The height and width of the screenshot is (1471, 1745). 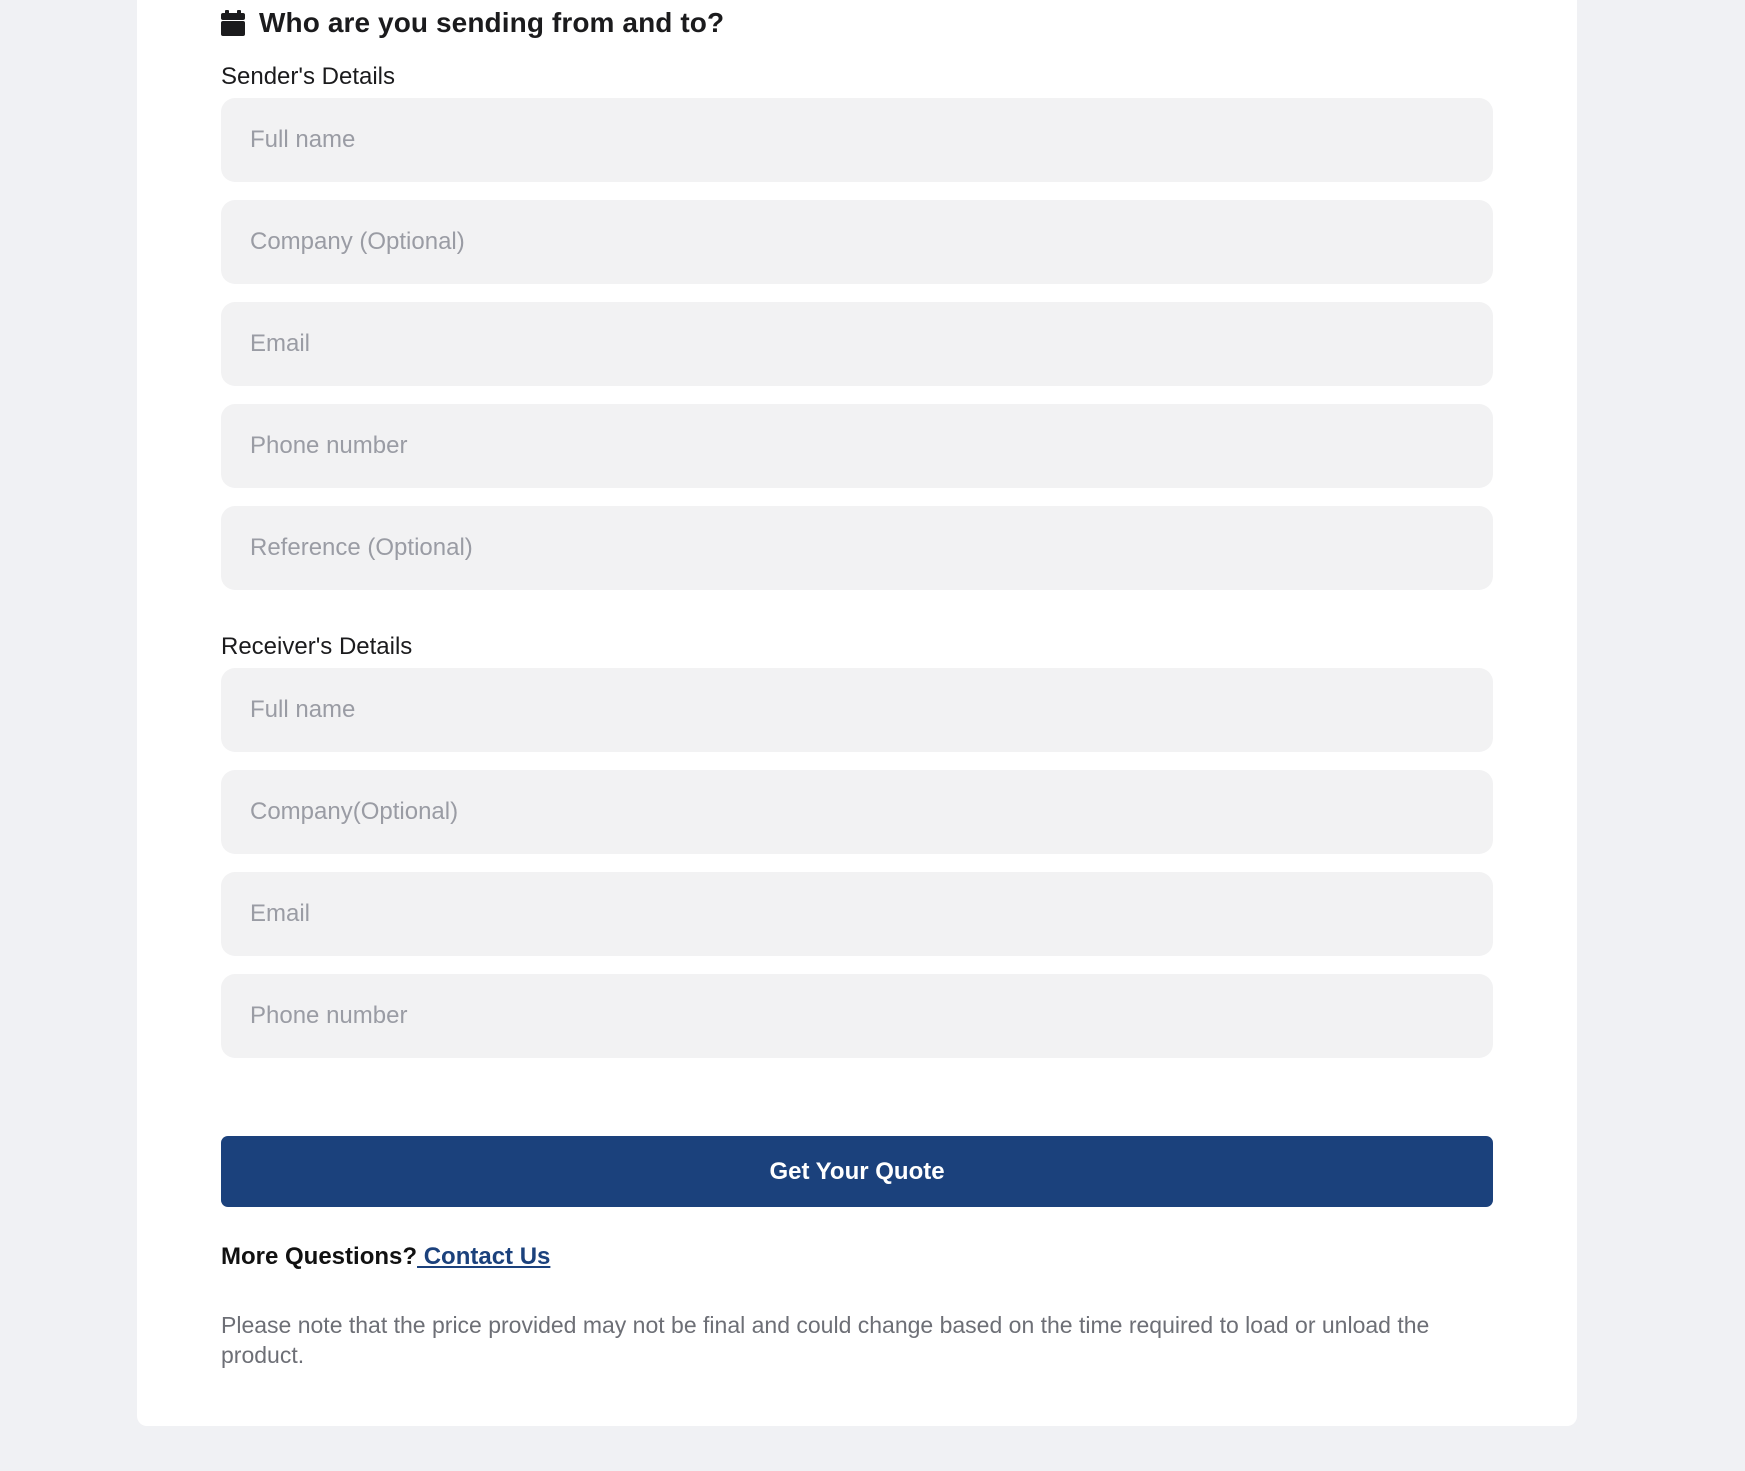 What do you see at coordinates (233, 23) in the screenshot?
I see `calendar-icon` at bounding box center [233, 23].